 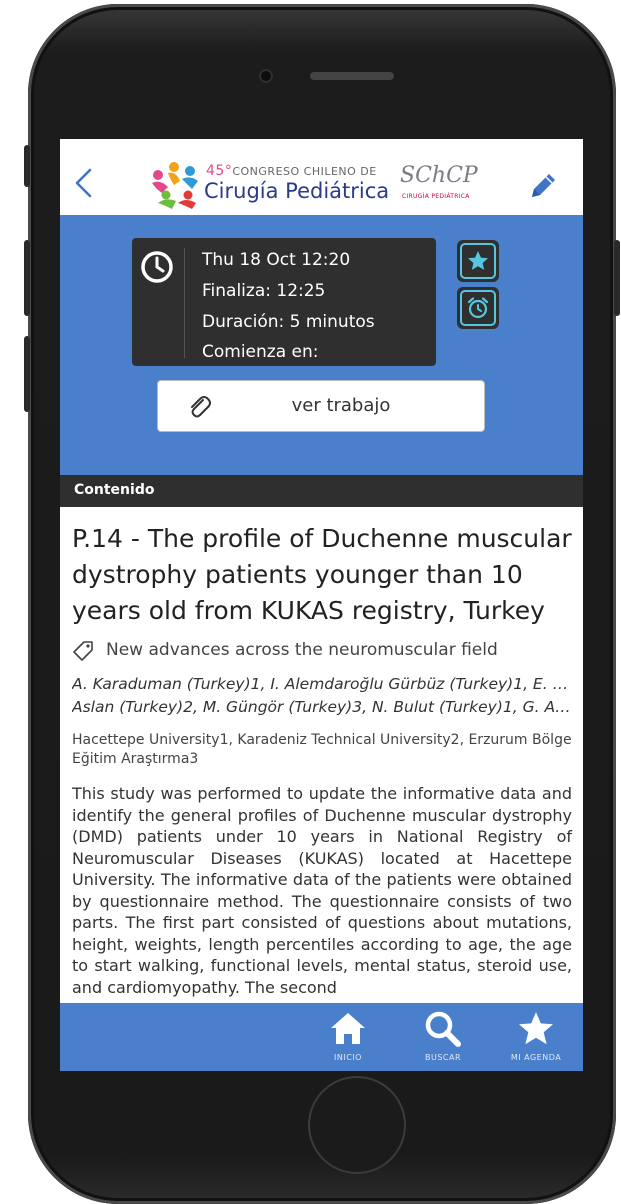 What do you see at coordinates (439, 175) in the screenshot?
I see `society-logo-text: SChCP` at bounding box center [439, 175].